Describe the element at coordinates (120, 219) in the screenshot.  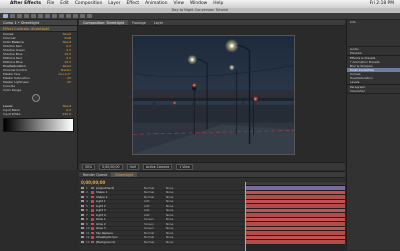
I see `layer-name: Glow 1` at that location.